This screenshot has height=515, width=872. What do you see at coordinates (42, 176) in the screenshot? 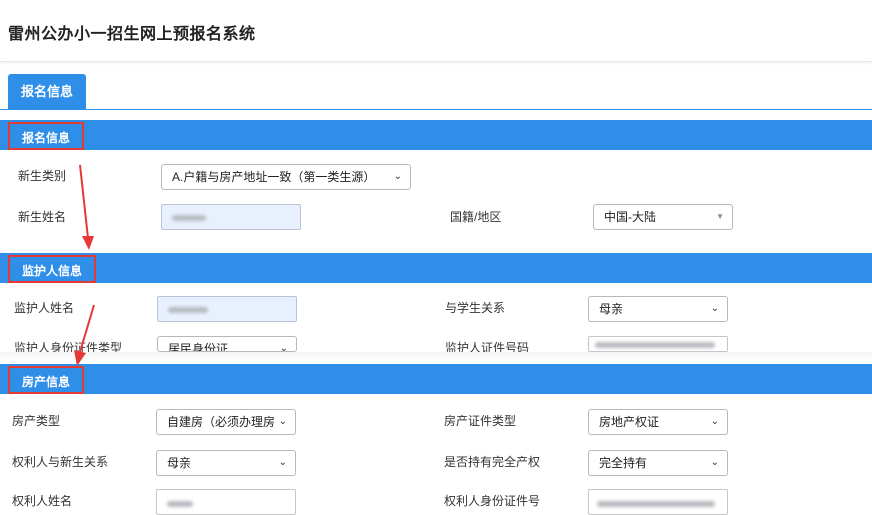
I see `student-type-label: 新生类别` at bounding box center [42, 176].